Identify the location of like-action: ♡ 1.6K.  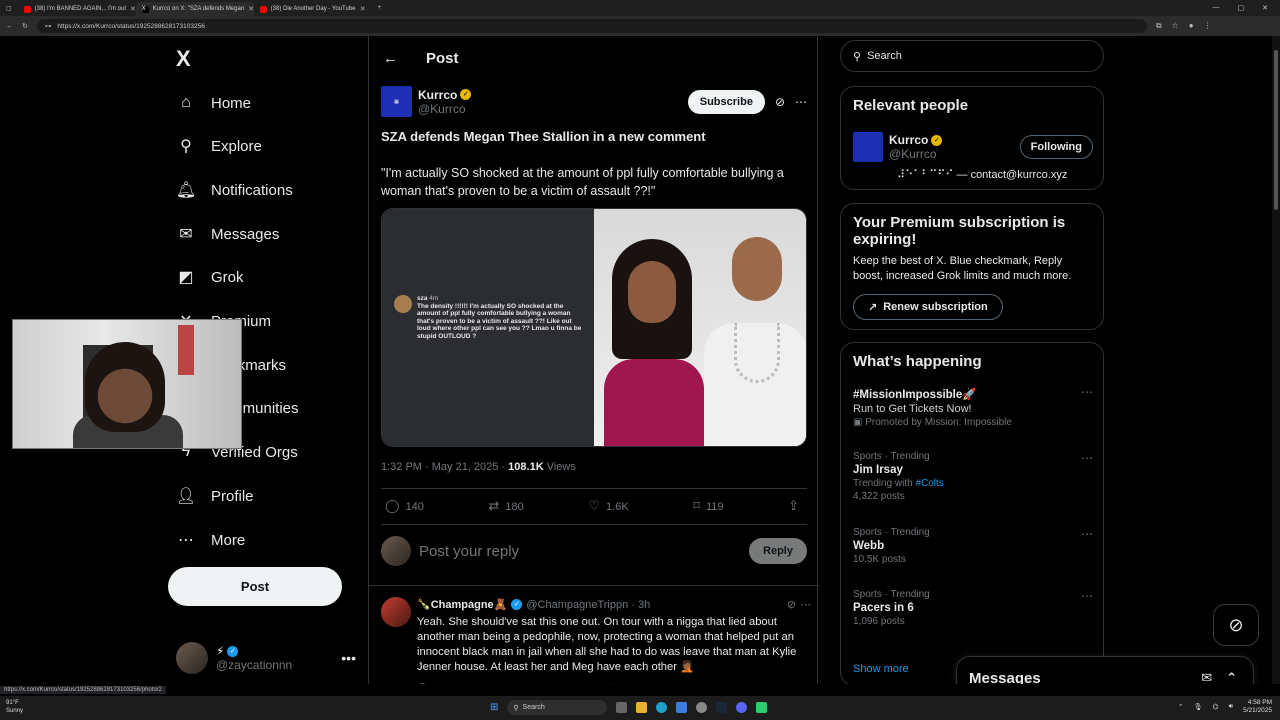
(608, 506).